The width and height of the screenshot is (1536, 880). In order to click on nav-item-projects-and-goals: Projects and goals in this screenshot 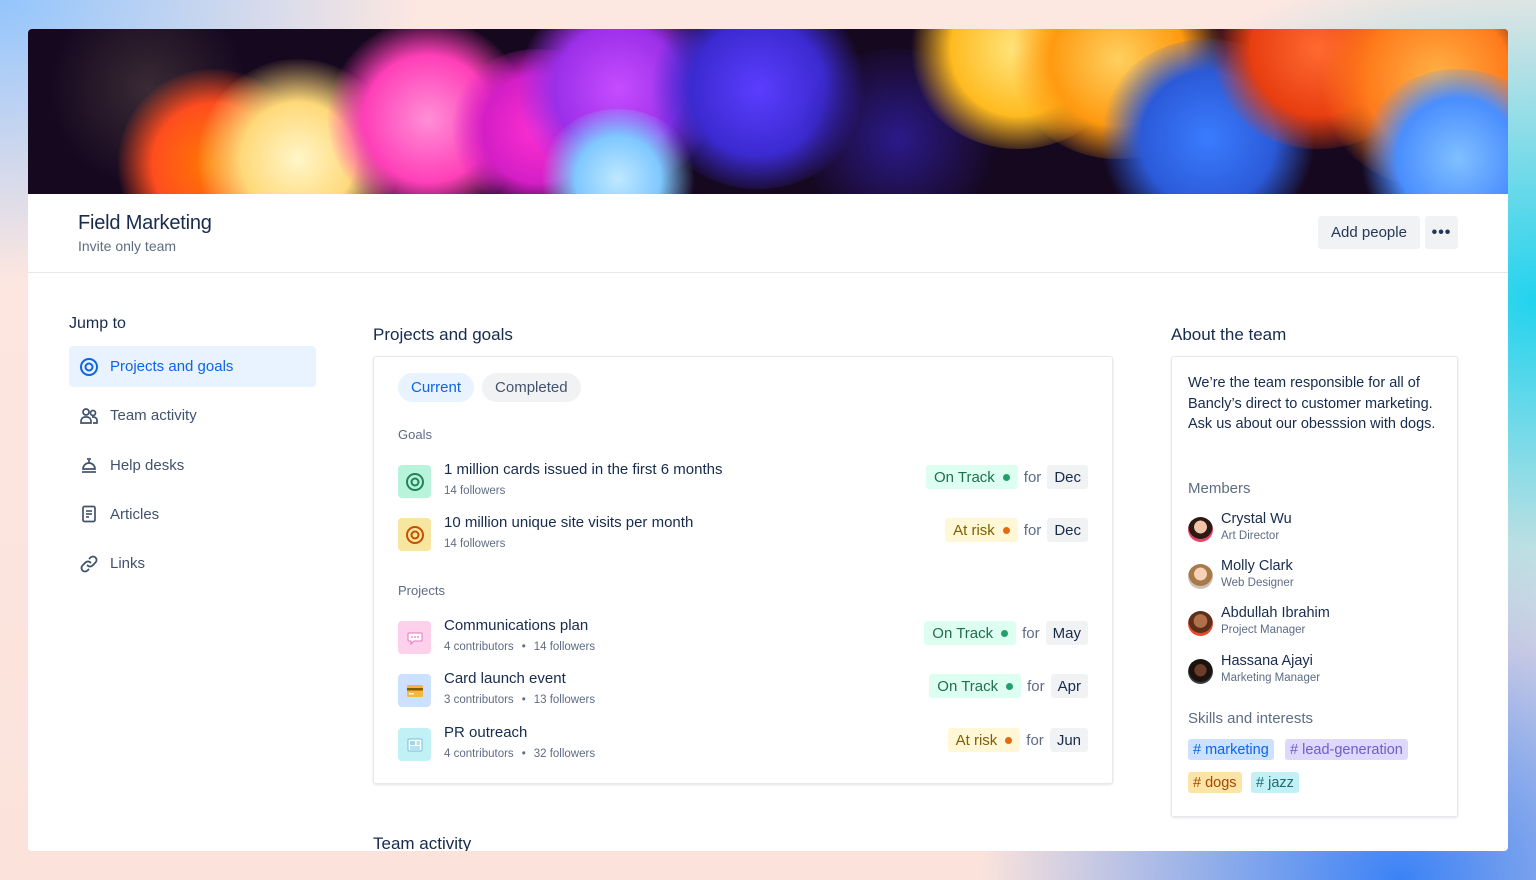, I will do `click(192, 366)`.